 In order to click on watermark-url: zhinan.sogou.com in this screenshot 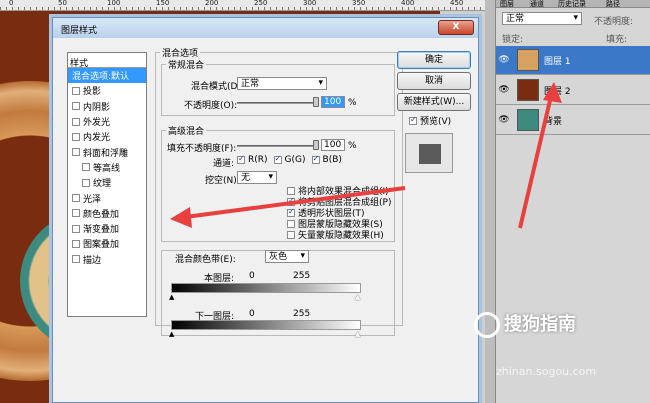, I will do `click(546, 371)`.